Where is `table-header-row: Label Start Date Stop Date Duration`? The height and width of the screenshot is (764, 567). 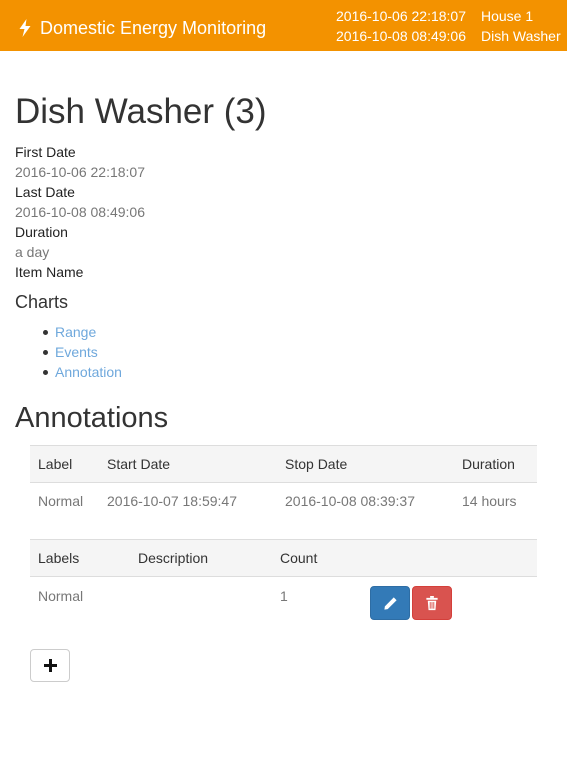 table-header-row: Label Start Date Stop Date Duration is located at coordinates (283, 464).